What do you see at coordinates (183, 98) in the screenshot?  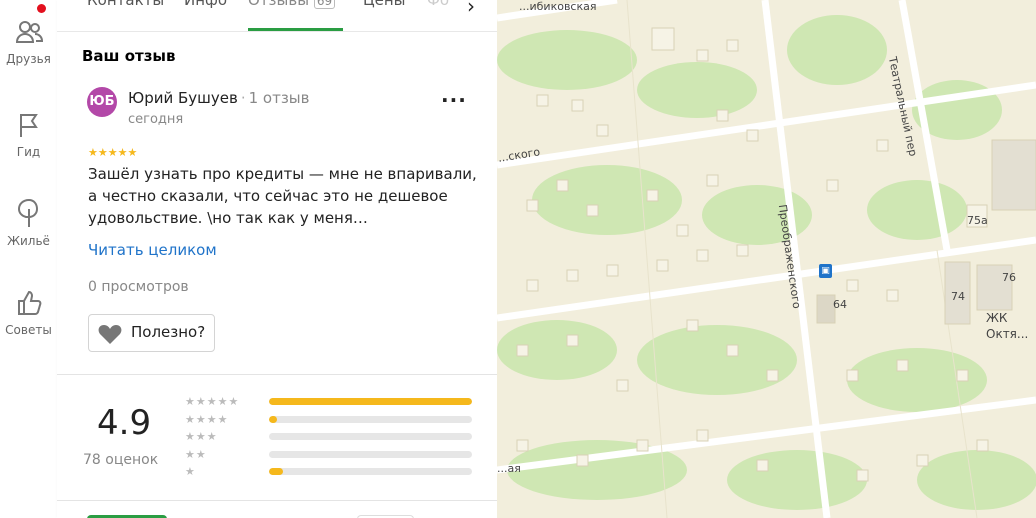 I see `author-name: Юрий Бушуев` at bounding box center [183, 98].